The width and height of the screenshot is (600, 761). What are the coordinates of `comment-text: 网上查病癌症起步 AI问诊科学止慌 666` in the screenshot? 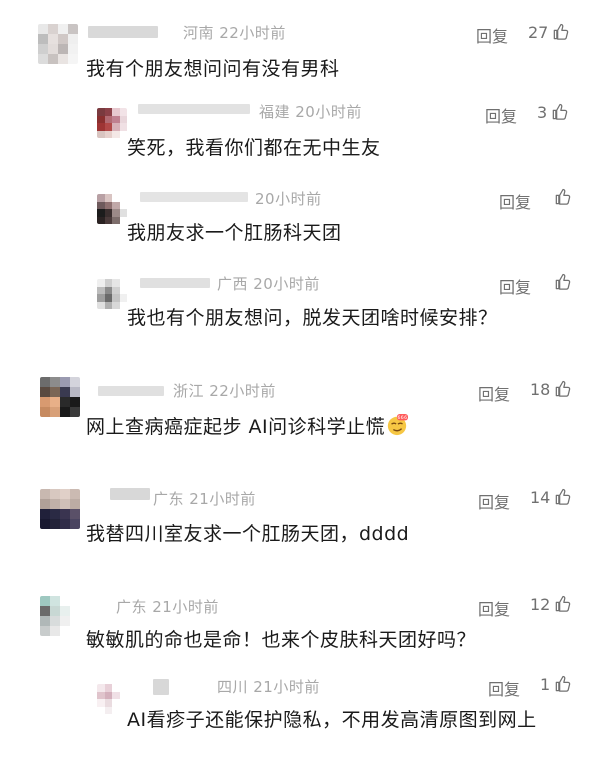 It's located at (247, 425).